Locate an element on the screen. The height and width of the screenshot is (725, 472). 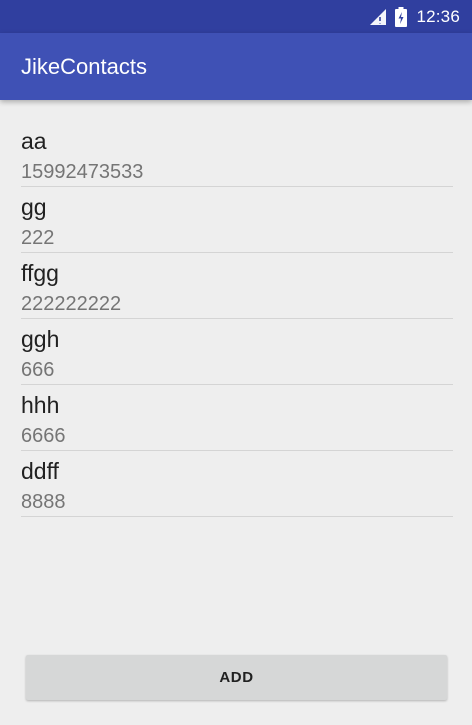
contact-item: hhh 6666 is located at coordinates (237, 418).